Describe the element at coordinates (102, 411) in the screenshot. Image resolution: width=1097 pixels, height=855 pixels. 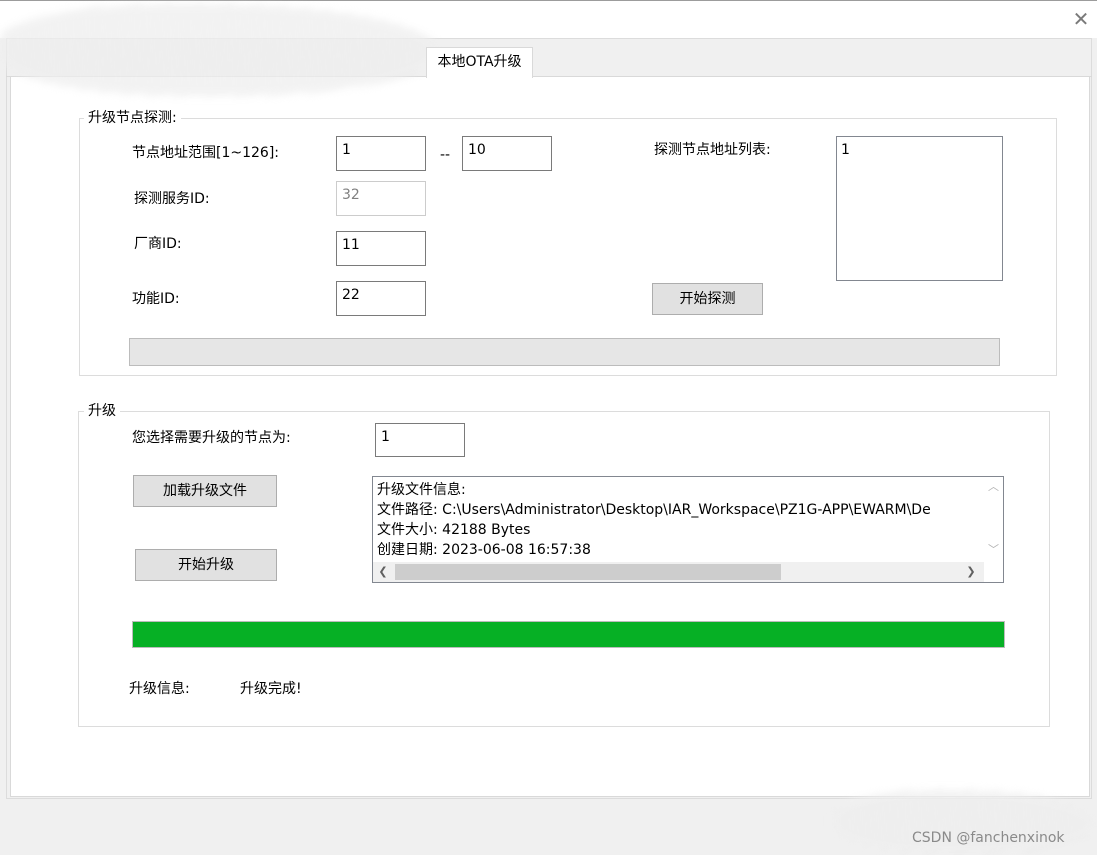
I see `upgrade-group-title: 升级` at that location.